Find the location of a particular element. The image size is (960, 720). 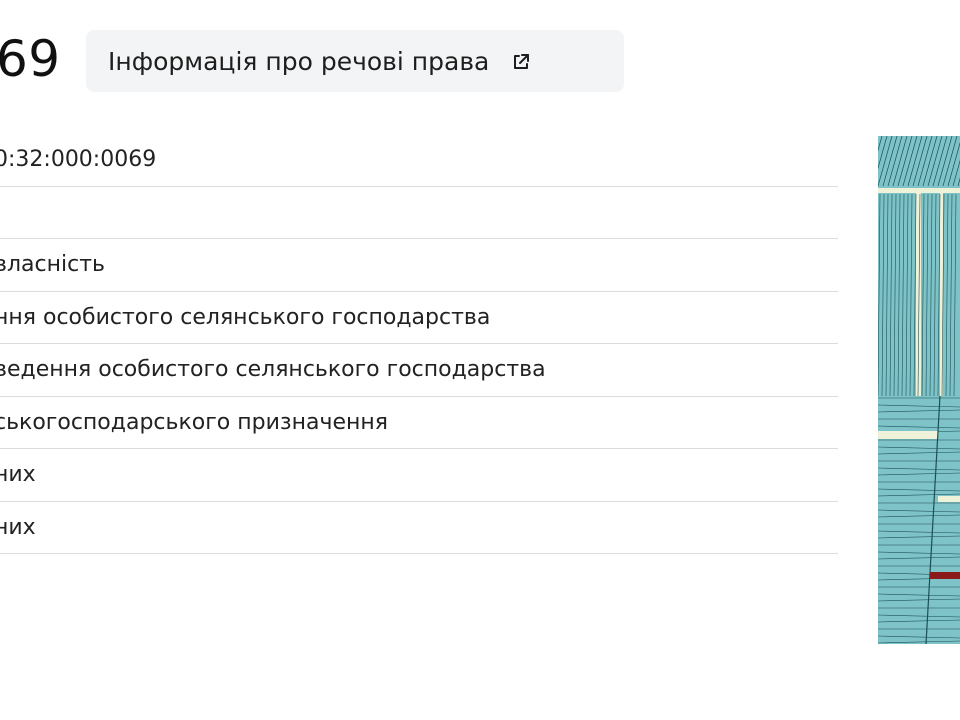

external-link-icon is located at coordinates (521, 59).